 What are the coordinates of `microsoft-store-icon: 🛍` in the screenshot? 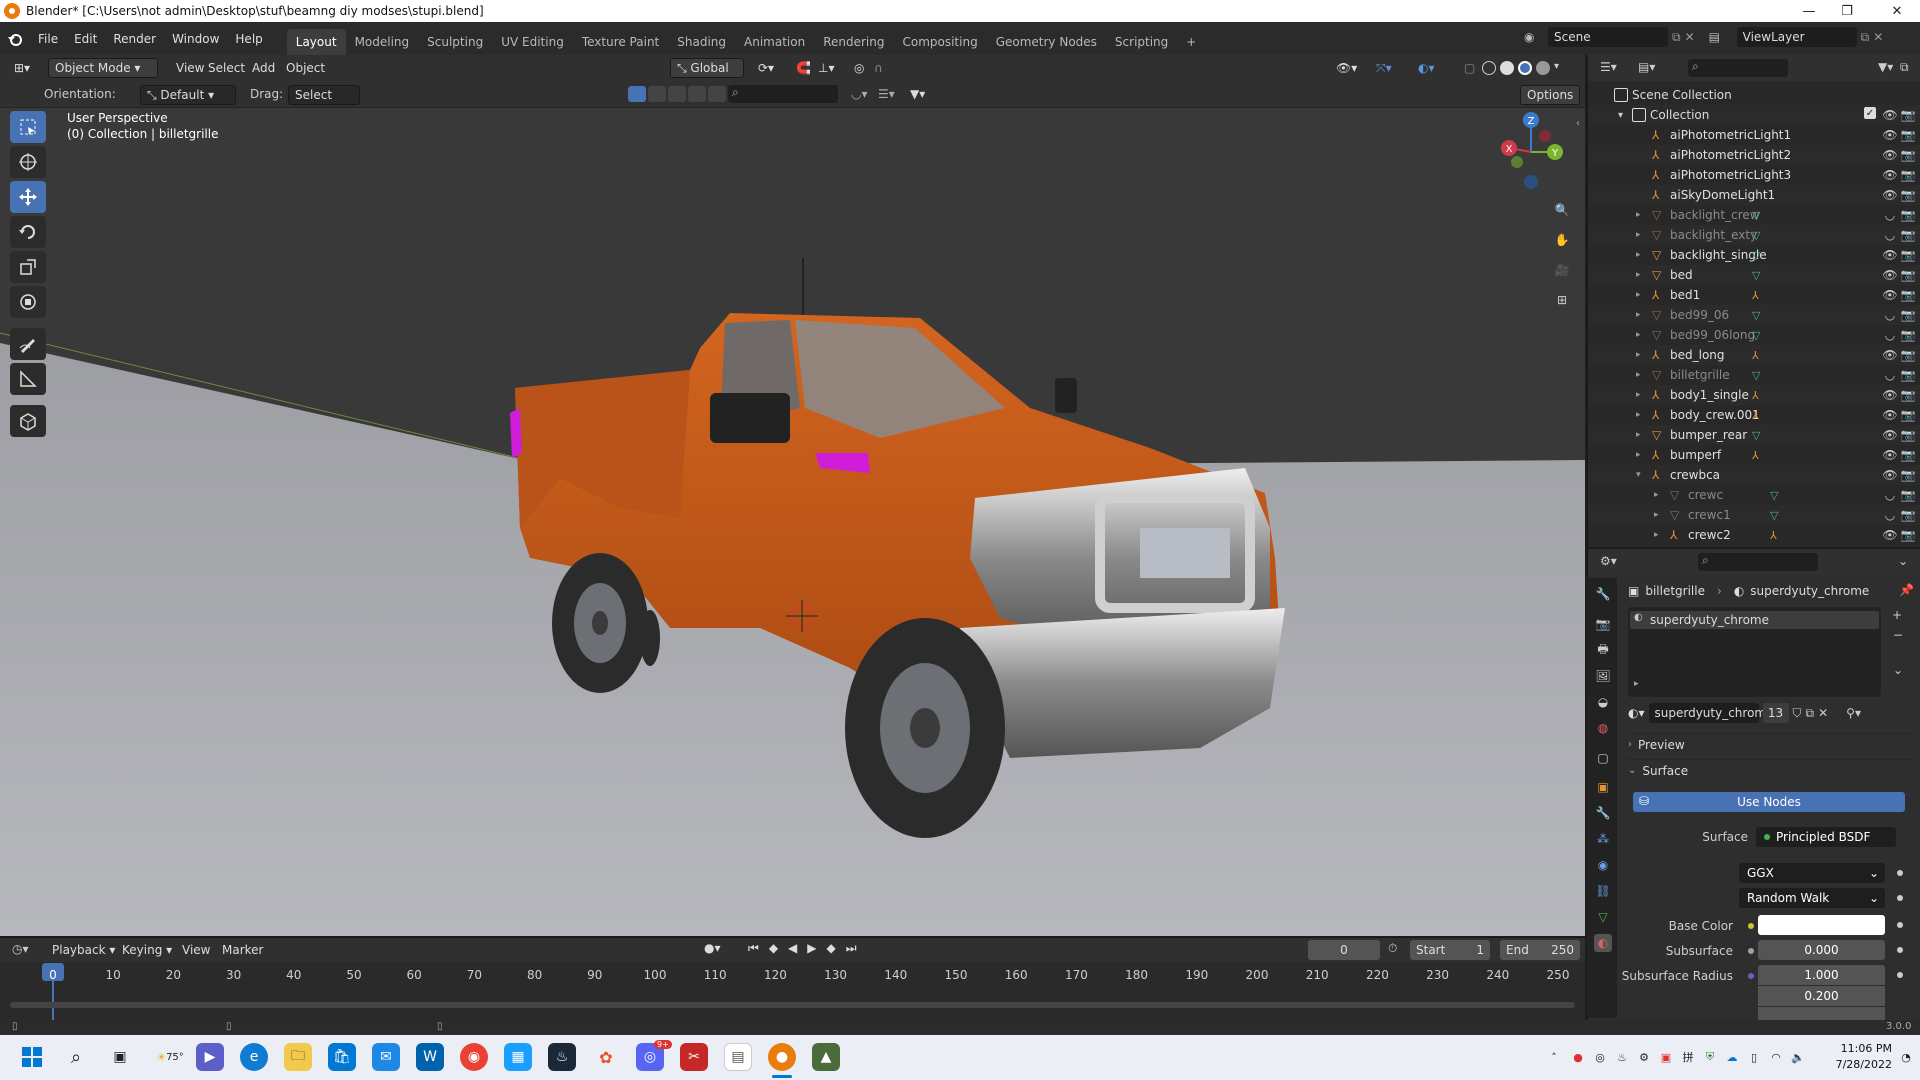 It's located at (342, 1057).